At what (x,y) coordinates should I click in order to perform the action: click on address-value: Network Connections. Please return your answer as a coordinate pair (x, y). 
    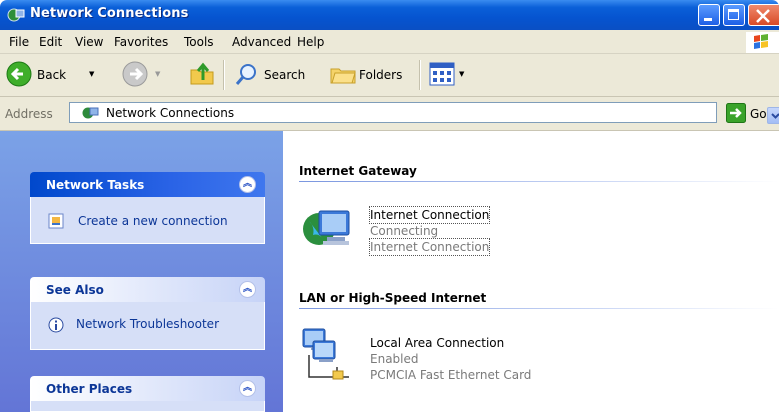
    Looking at the image, I should click on (170, 113).